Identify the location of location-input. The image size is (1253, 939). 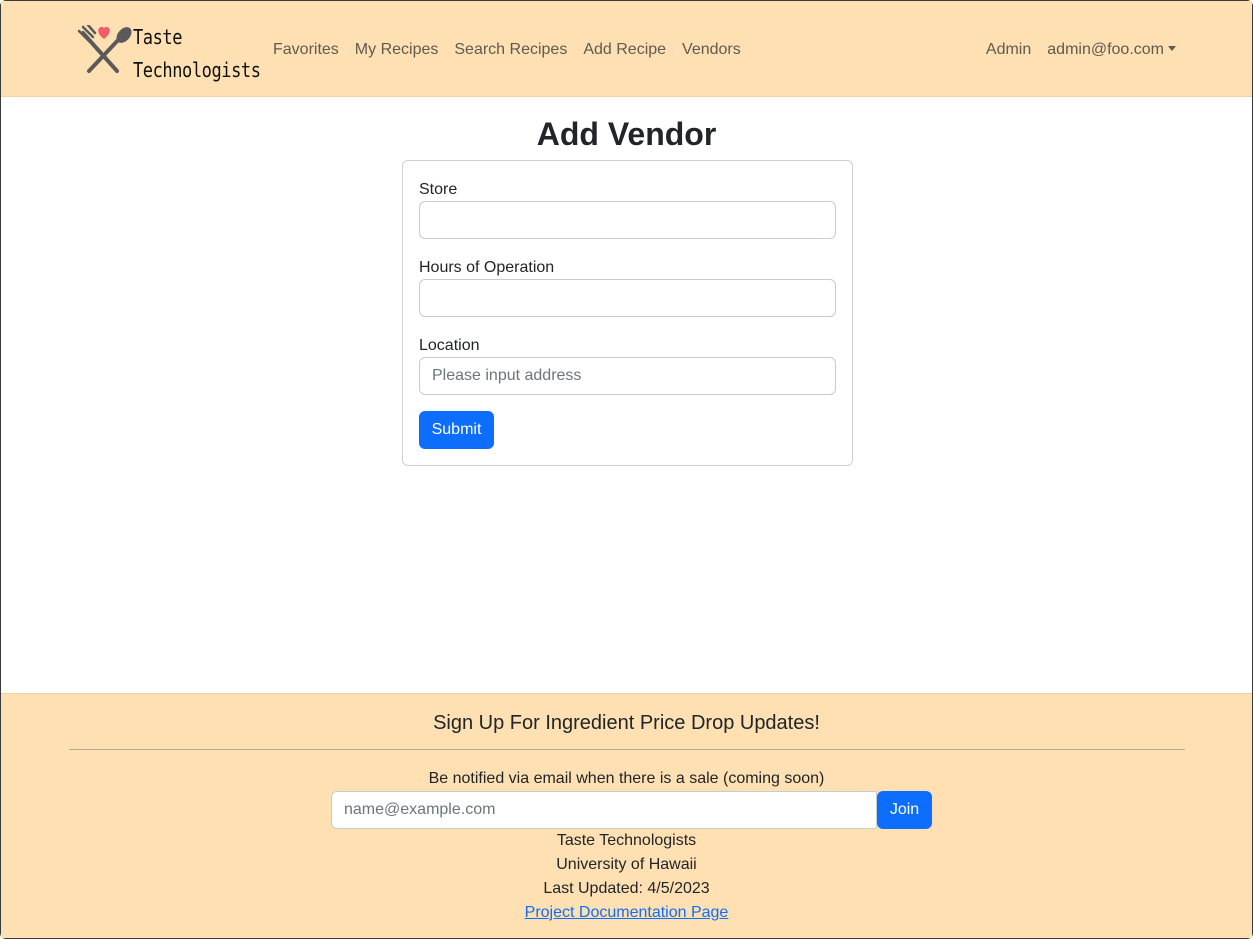
(627, 376).